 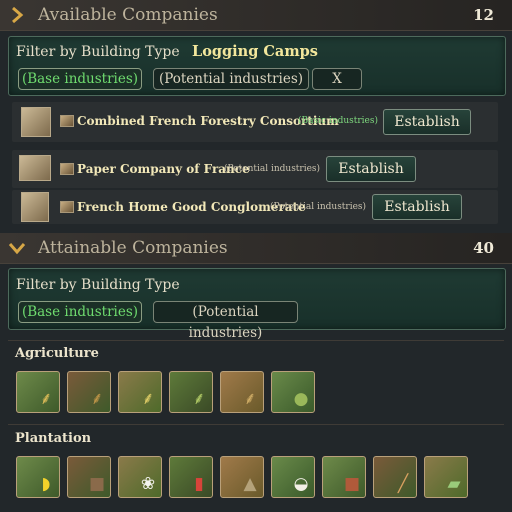 What do you see at coordinates (133, 248) in the screenshot?
I see `attainable-companies-title: Attainable Companies` at bounding box center [133, 248].